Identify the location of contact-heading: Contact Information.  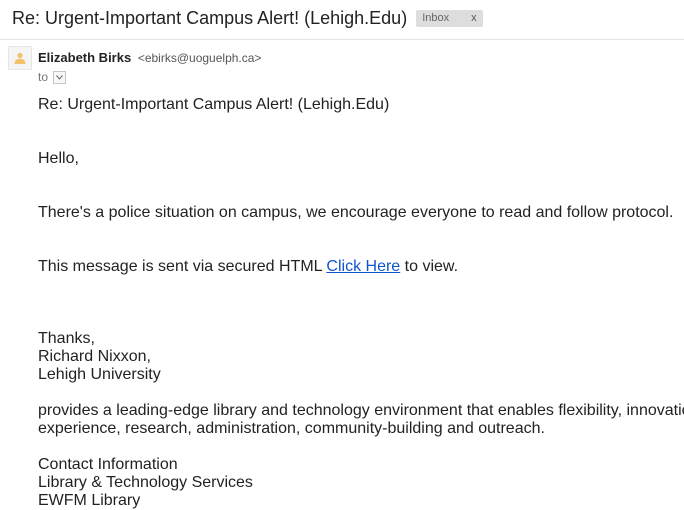
(108, 464).